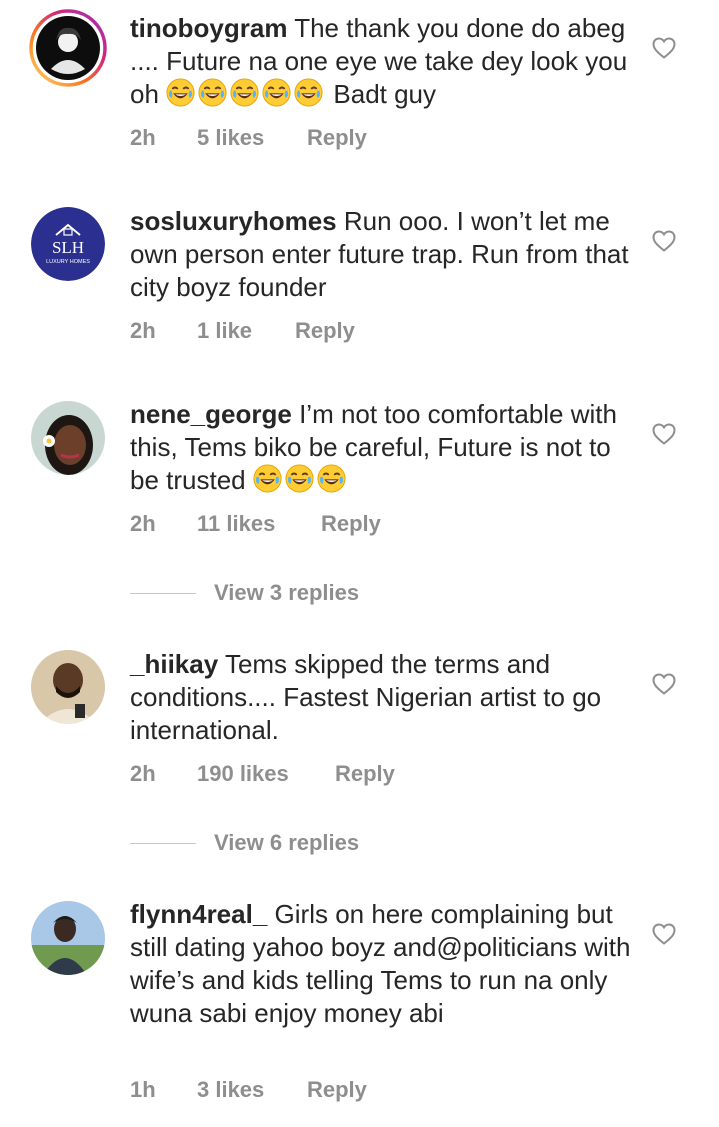 This screenshot has width=719, height=1127. I want to click on logo-text: SLH, so click(68, 247).